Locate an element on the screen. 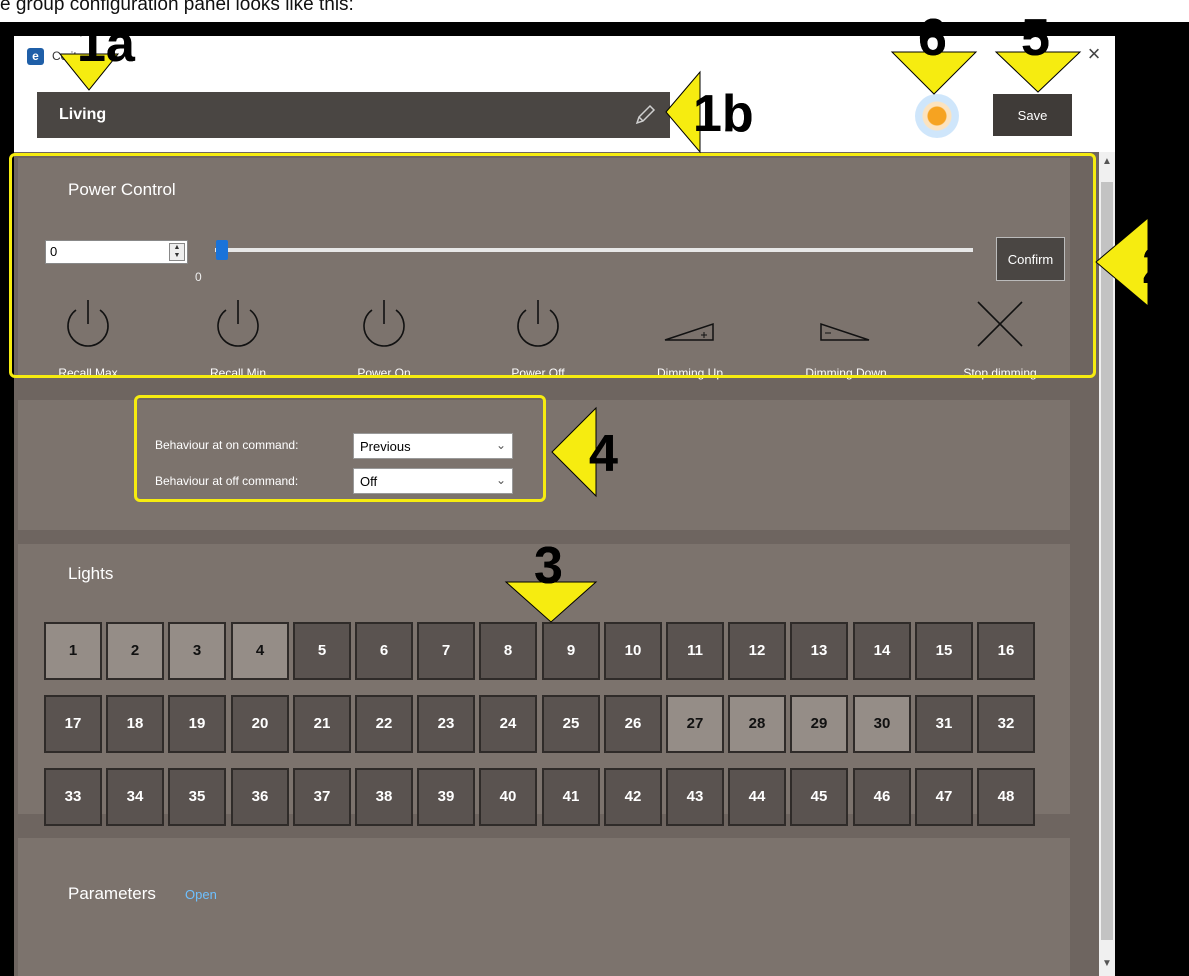 The width and height of the screenshot is (1189, 976). callout-1a: 1a is located at coordinates (106, 44).